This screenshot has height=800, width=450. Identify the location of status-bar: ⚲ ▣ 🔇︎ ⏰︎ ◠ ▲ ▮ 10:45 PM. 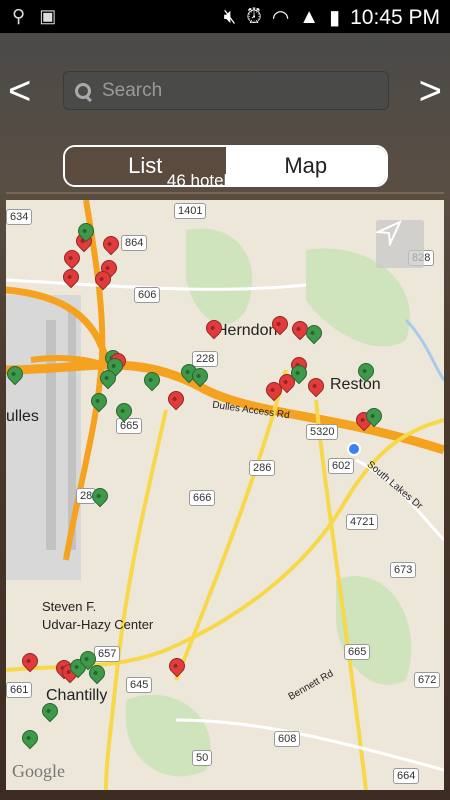
(225, 16).